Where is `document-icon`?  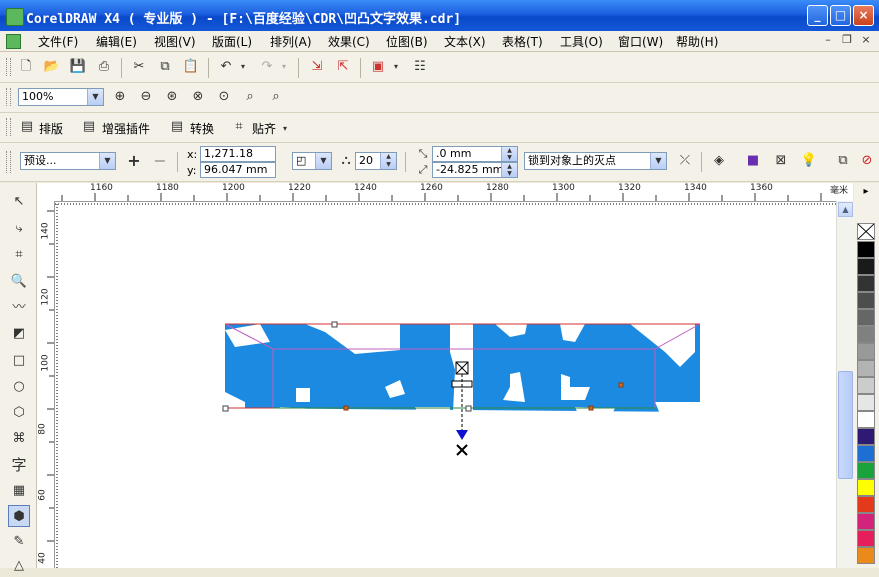
document-icon is located at coordinates (13, 41).